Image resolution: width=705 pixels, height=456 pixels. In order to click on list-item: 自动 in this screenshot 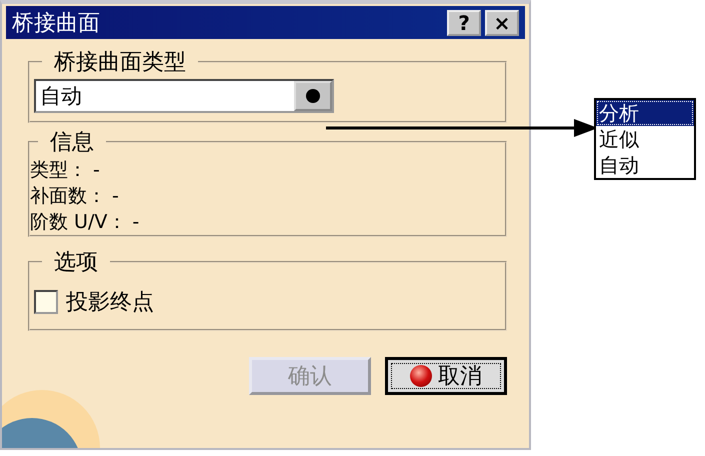, I will do `click(645, 165)`.